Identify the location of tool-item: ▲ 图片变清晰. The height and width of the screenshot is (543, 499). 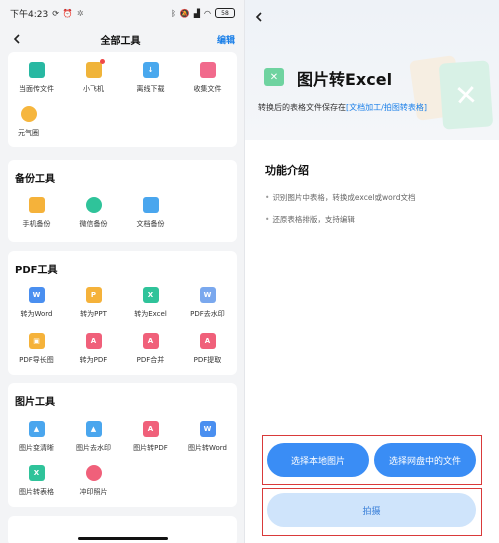
(36, 437).